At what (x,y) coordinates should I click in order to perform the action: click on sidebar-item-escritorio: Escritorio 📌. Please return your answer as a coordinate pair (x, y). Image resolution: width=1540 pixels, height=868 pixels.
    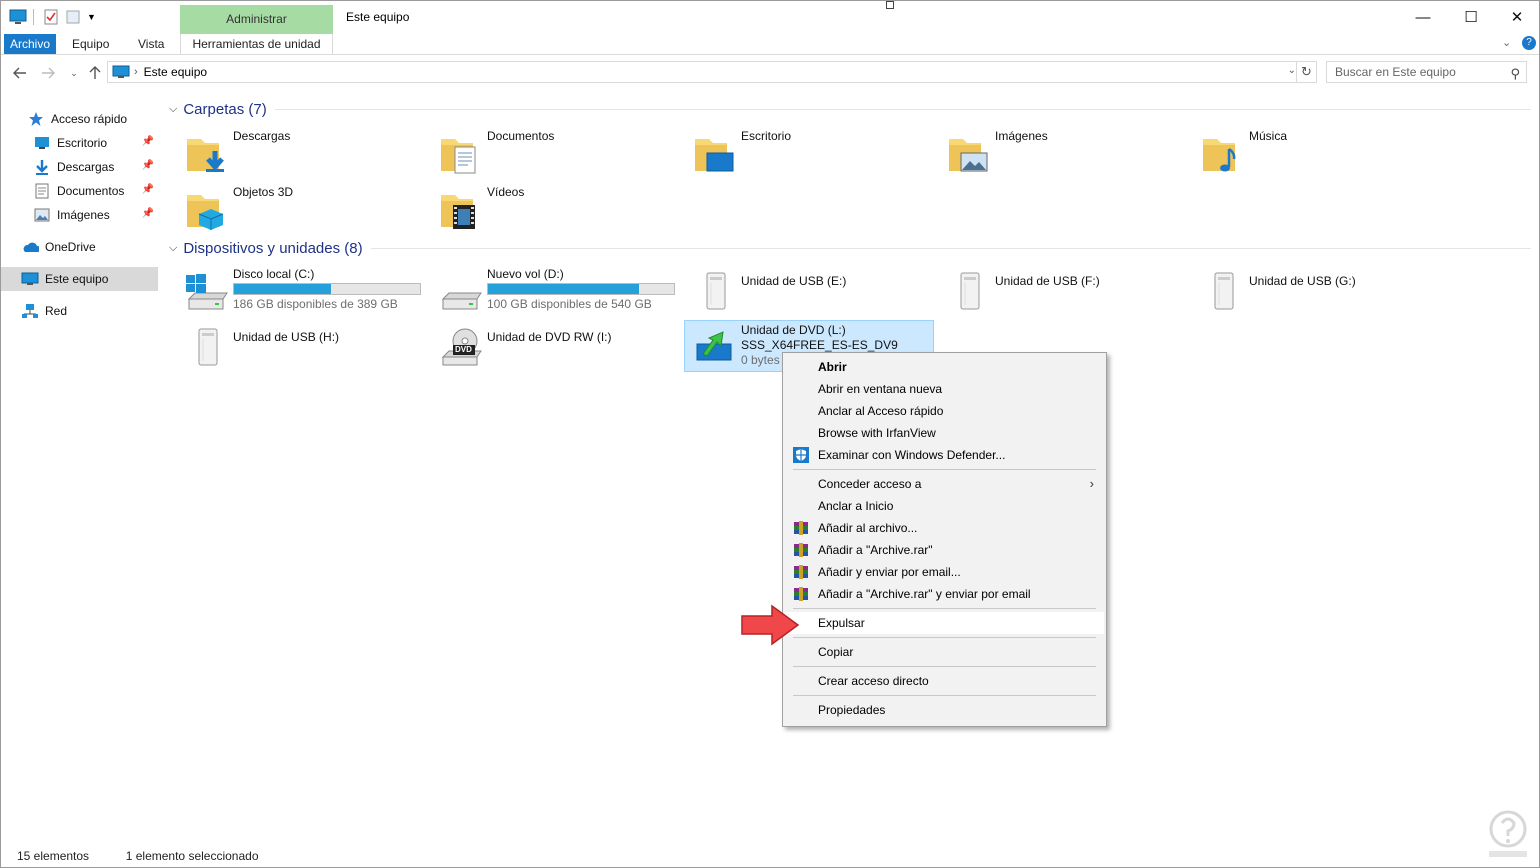
    Looking at the image, I should click on (79, 143).